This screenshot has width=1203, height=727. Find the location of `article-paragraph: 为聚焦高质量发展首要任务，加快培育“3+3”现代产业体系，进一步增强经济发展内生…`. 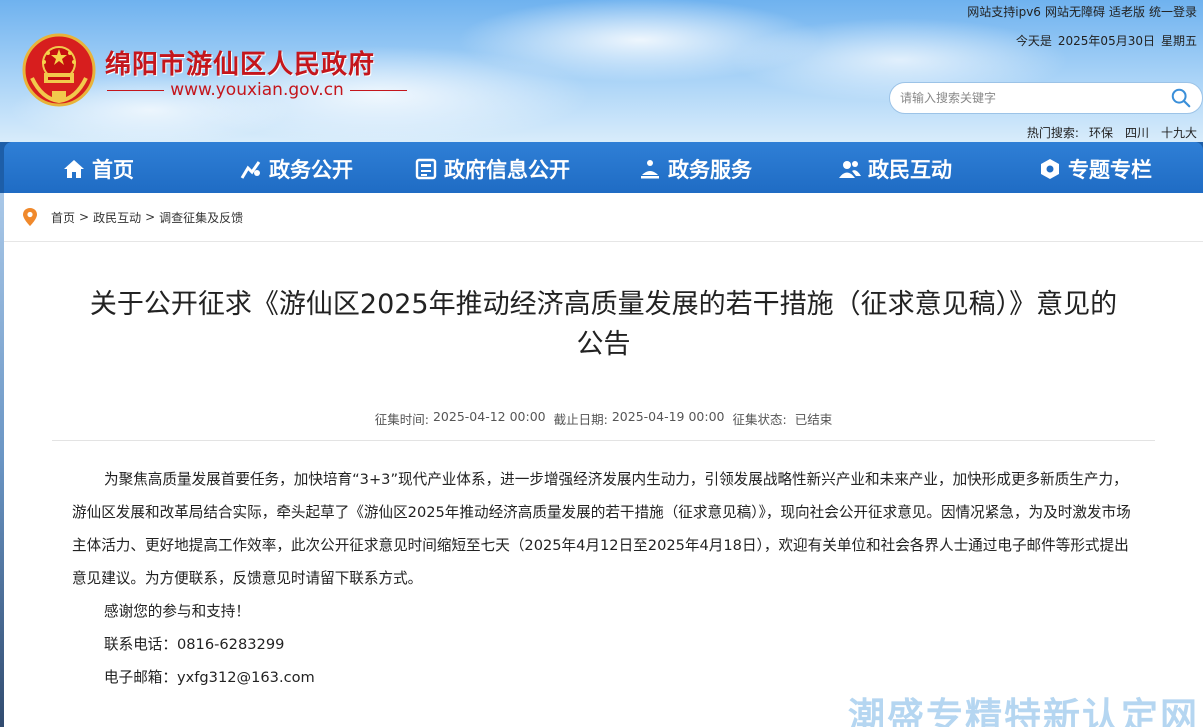

article-paragraph: 为聚焦高质量发展首要任务，加快培育“3+3”现代产业体系，进一步增强经济发展内生… is located at coordinates (601, 529).